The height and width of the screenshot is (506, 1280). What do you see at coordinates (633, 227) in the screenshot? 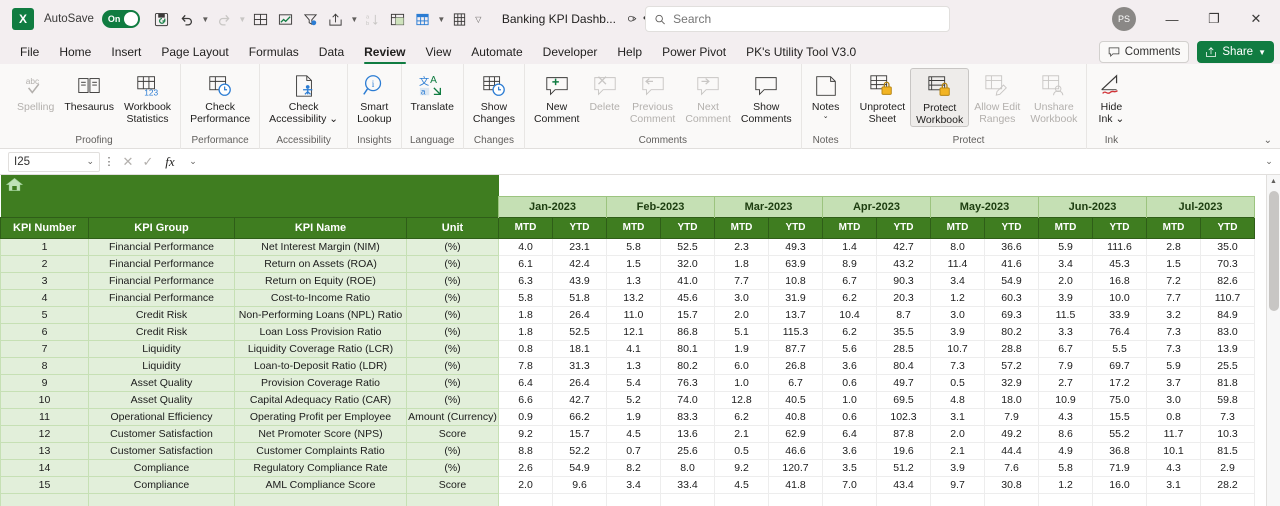
I see `sub-header-mtd: MTD` at bounding box center [633, 227].